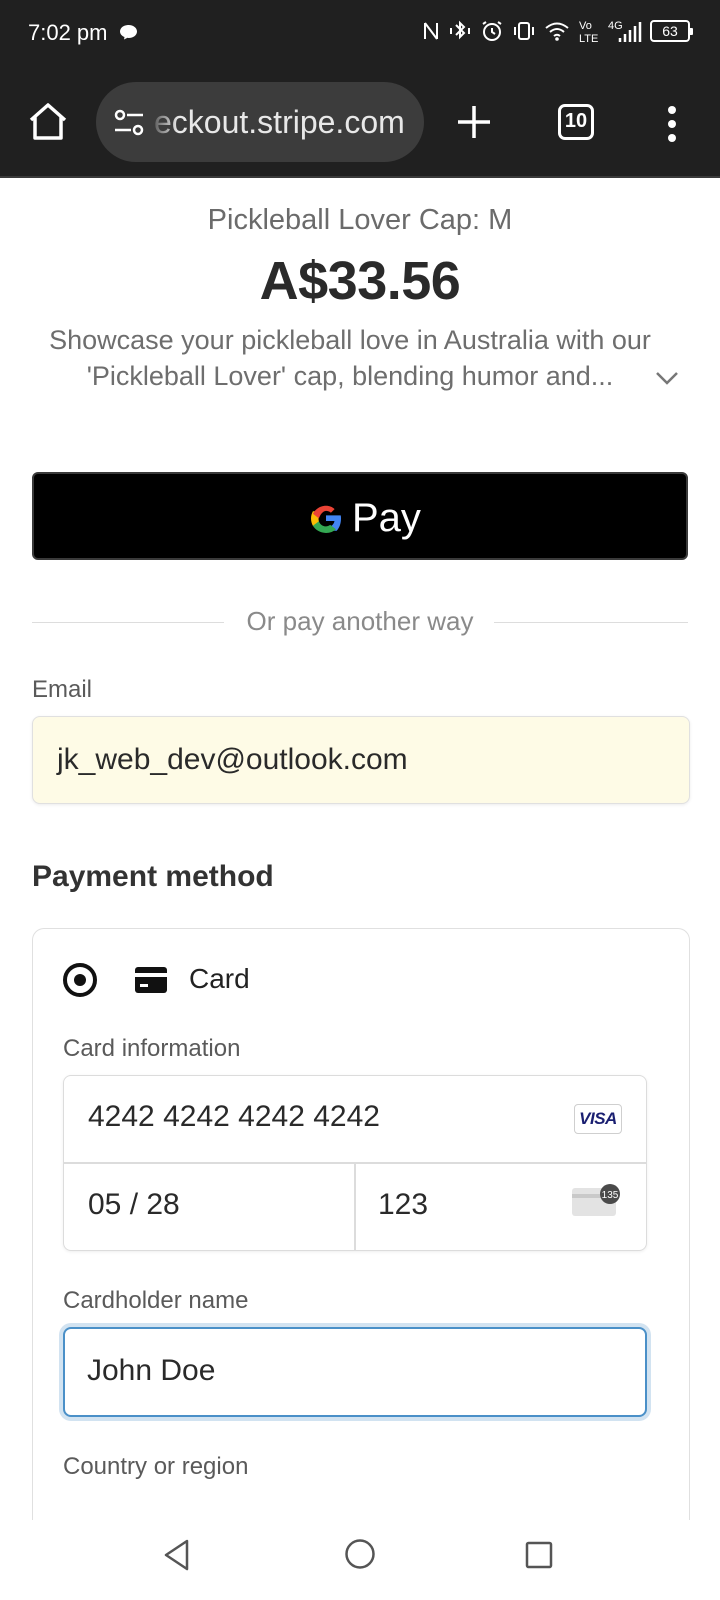 Image resolution: width=720 pixels, height=1600 pixels. What do you see at coordinates (153, 876) in the screenshot?
I see `payment-method-title: Payment method` at bounding box center [153, 876].